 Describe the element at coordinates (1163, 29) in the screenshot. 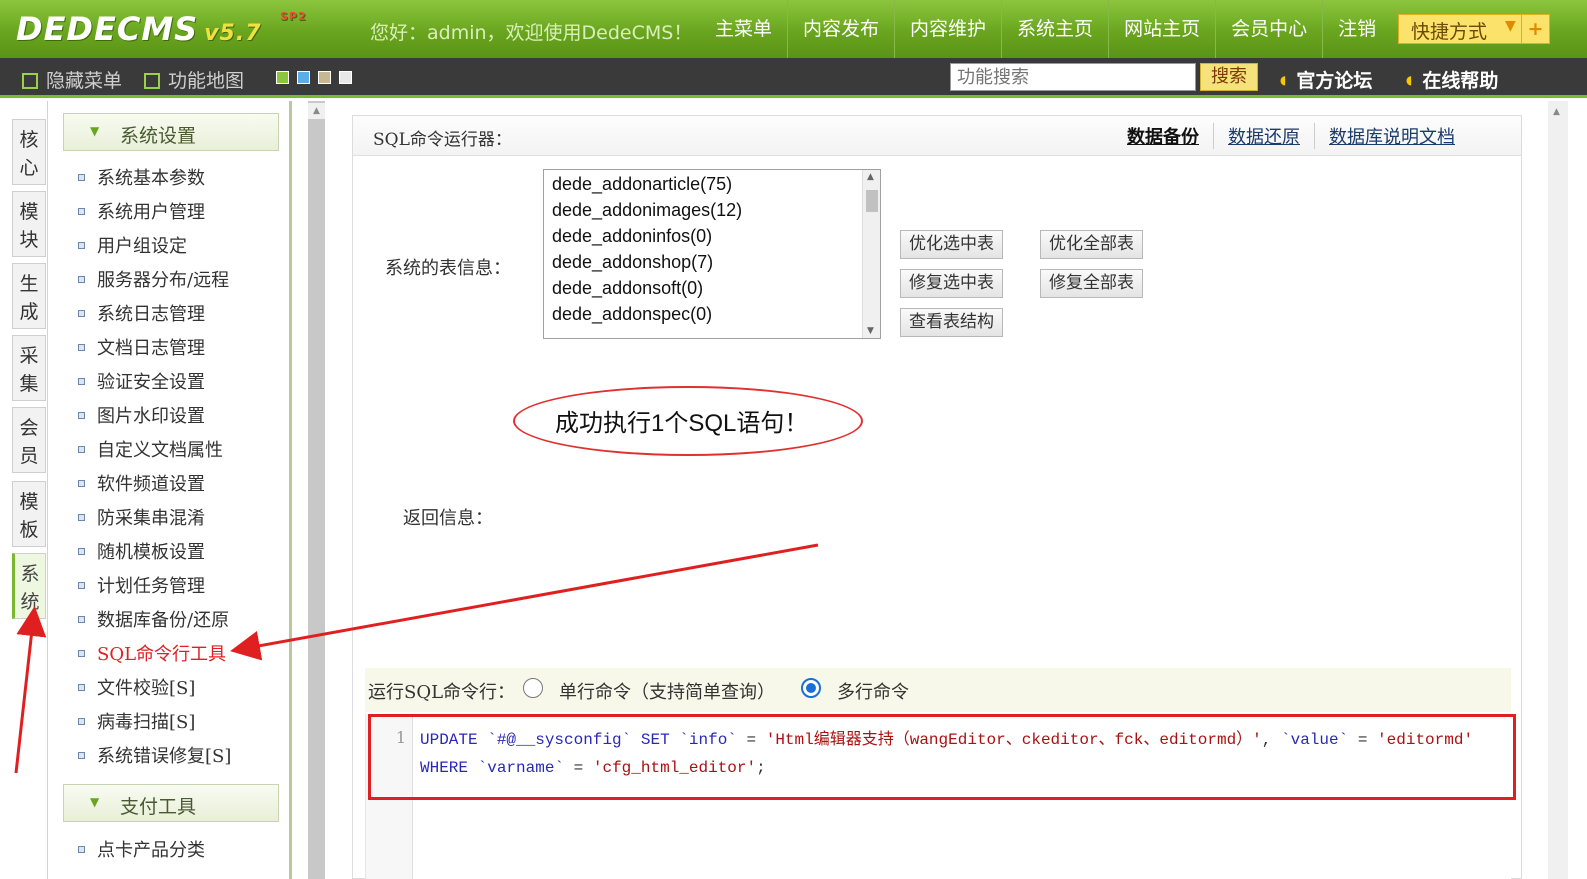

I see `nav-site-home: 网站主页` at that location.